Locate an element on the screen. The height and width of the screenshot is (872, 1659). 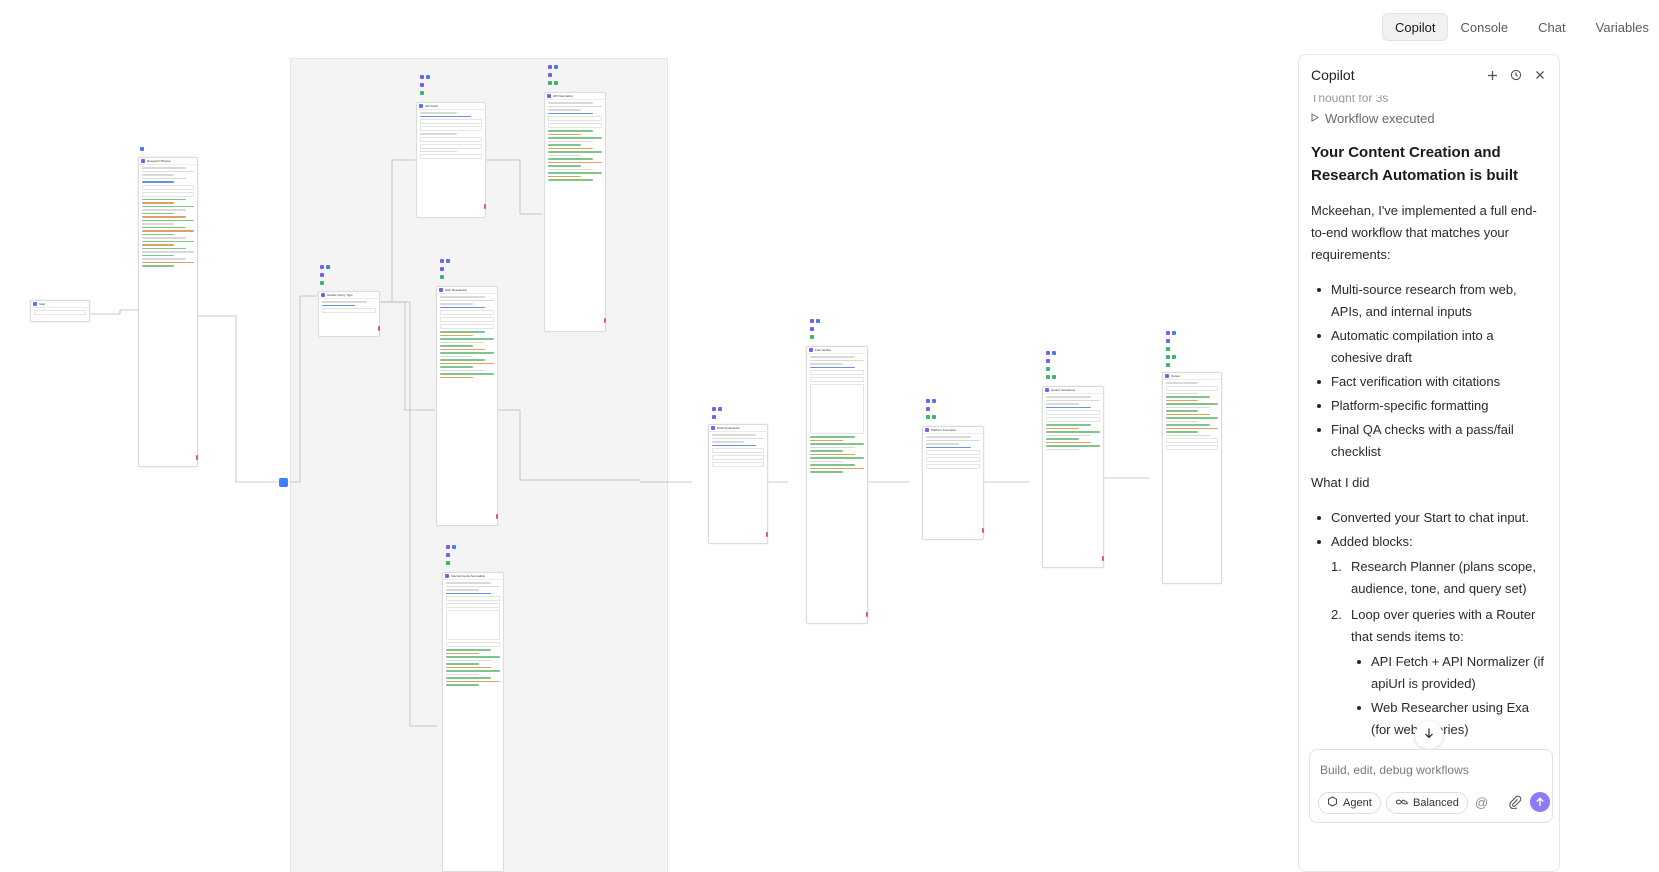
paperclip-icon is located at coordinates (1515, 802).